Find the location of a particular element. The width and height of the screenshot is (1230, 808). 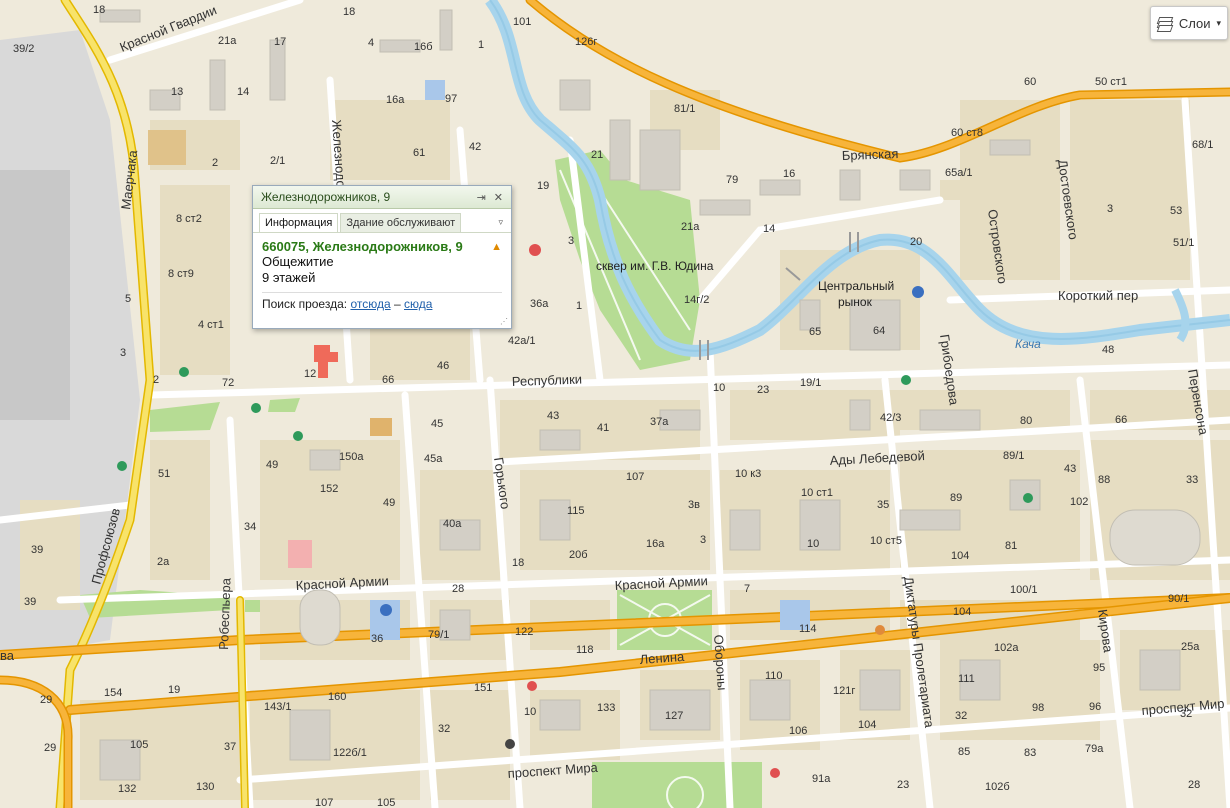

house-number: 29 is located at coordinates (46, 700).